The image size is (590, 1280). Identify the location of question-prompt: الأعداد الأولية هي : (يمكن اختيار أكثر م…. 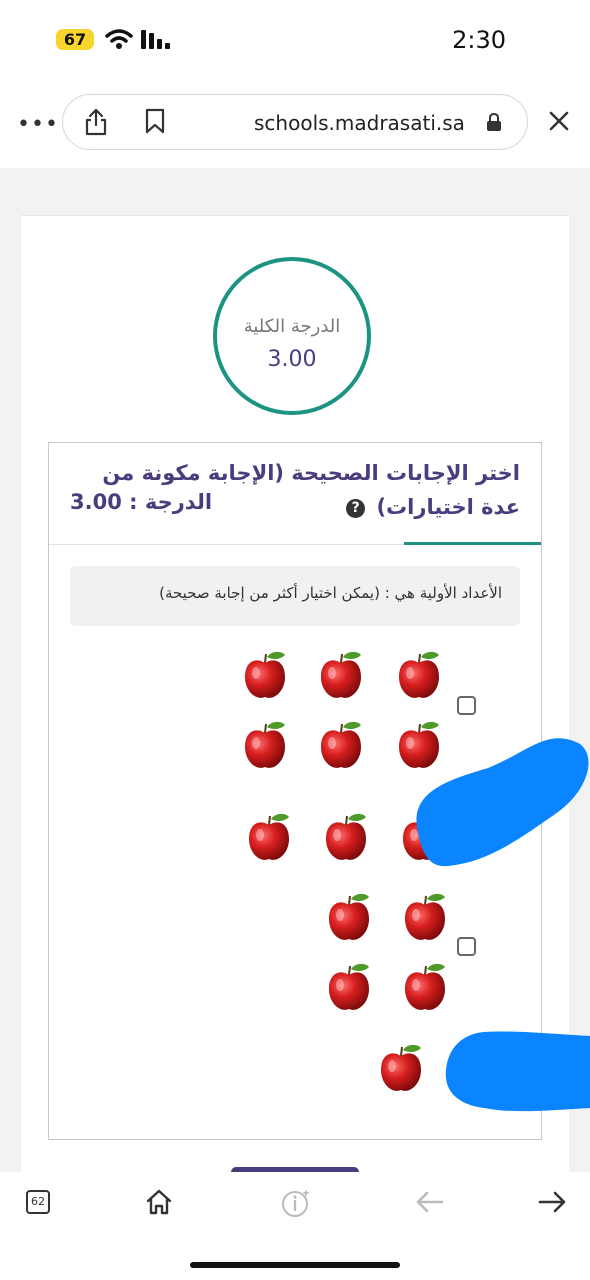
(295, 596).